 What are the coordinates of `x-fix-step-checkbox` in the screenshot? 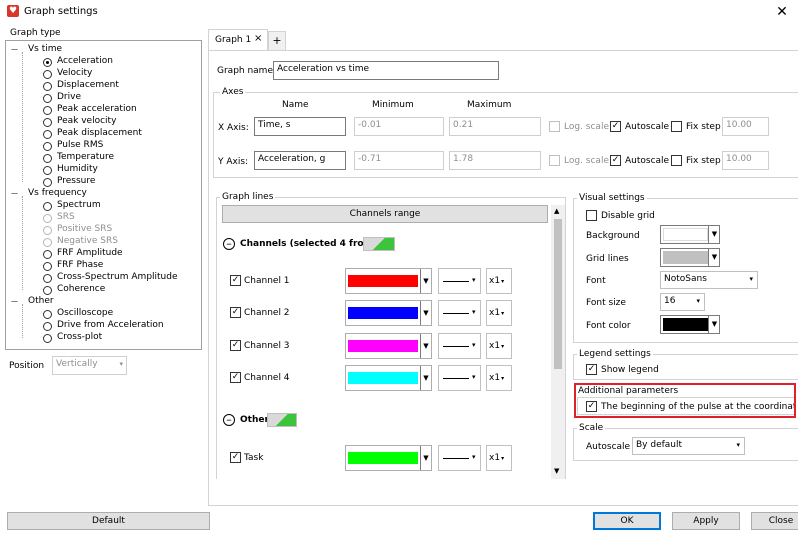 It's located at (676, 126).